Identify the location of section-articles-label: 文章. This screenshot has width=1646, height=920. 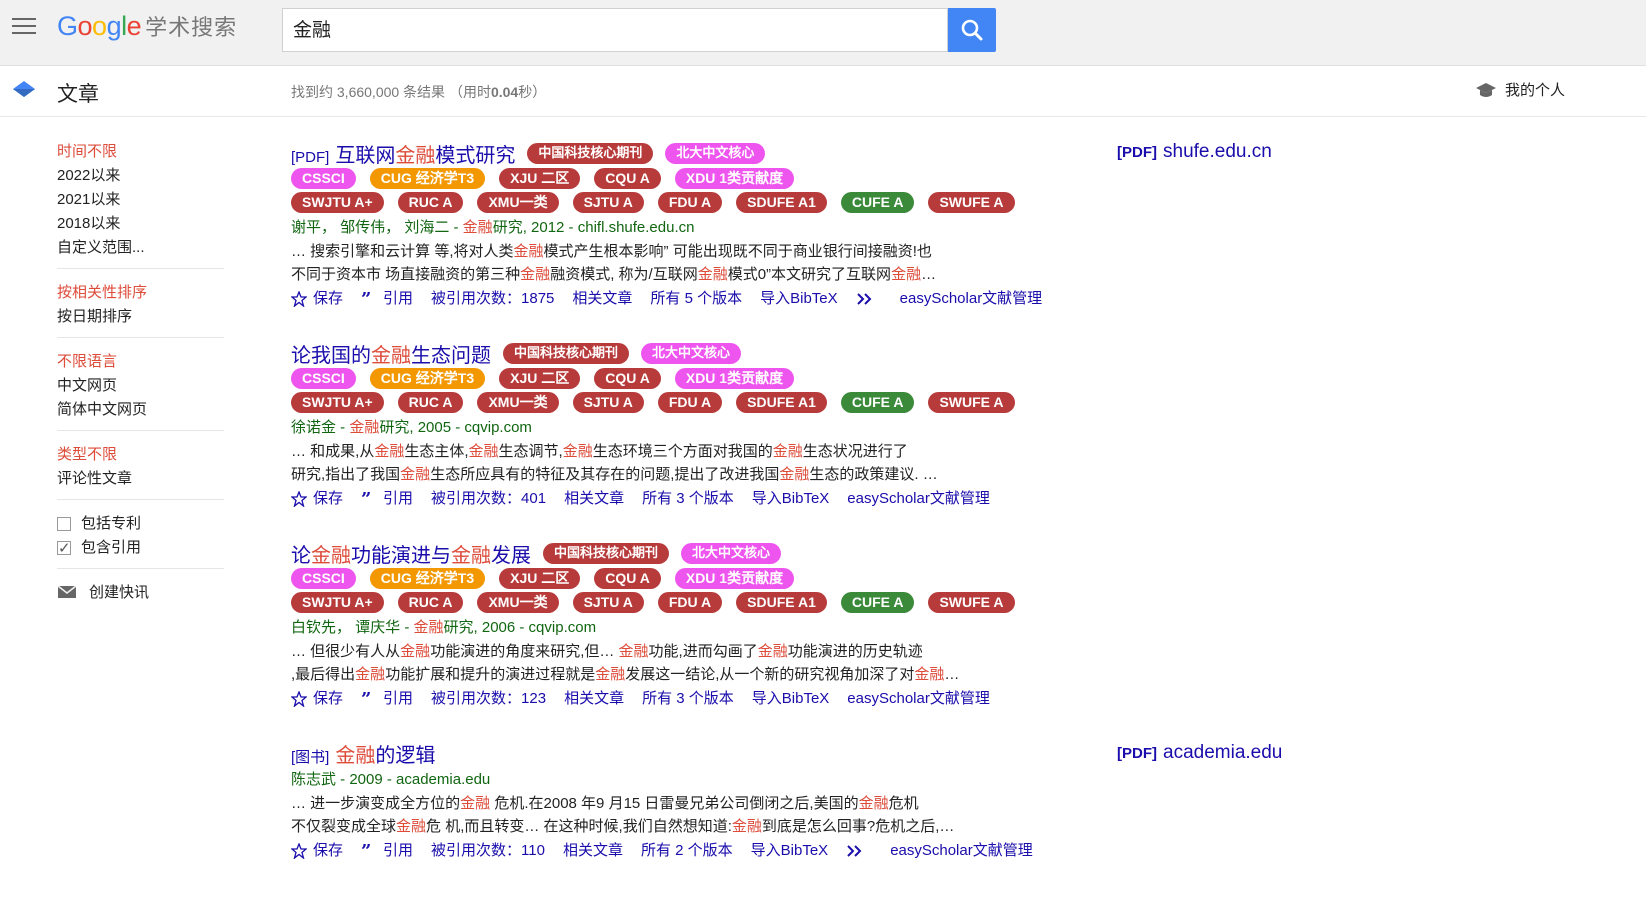
(78, 93).